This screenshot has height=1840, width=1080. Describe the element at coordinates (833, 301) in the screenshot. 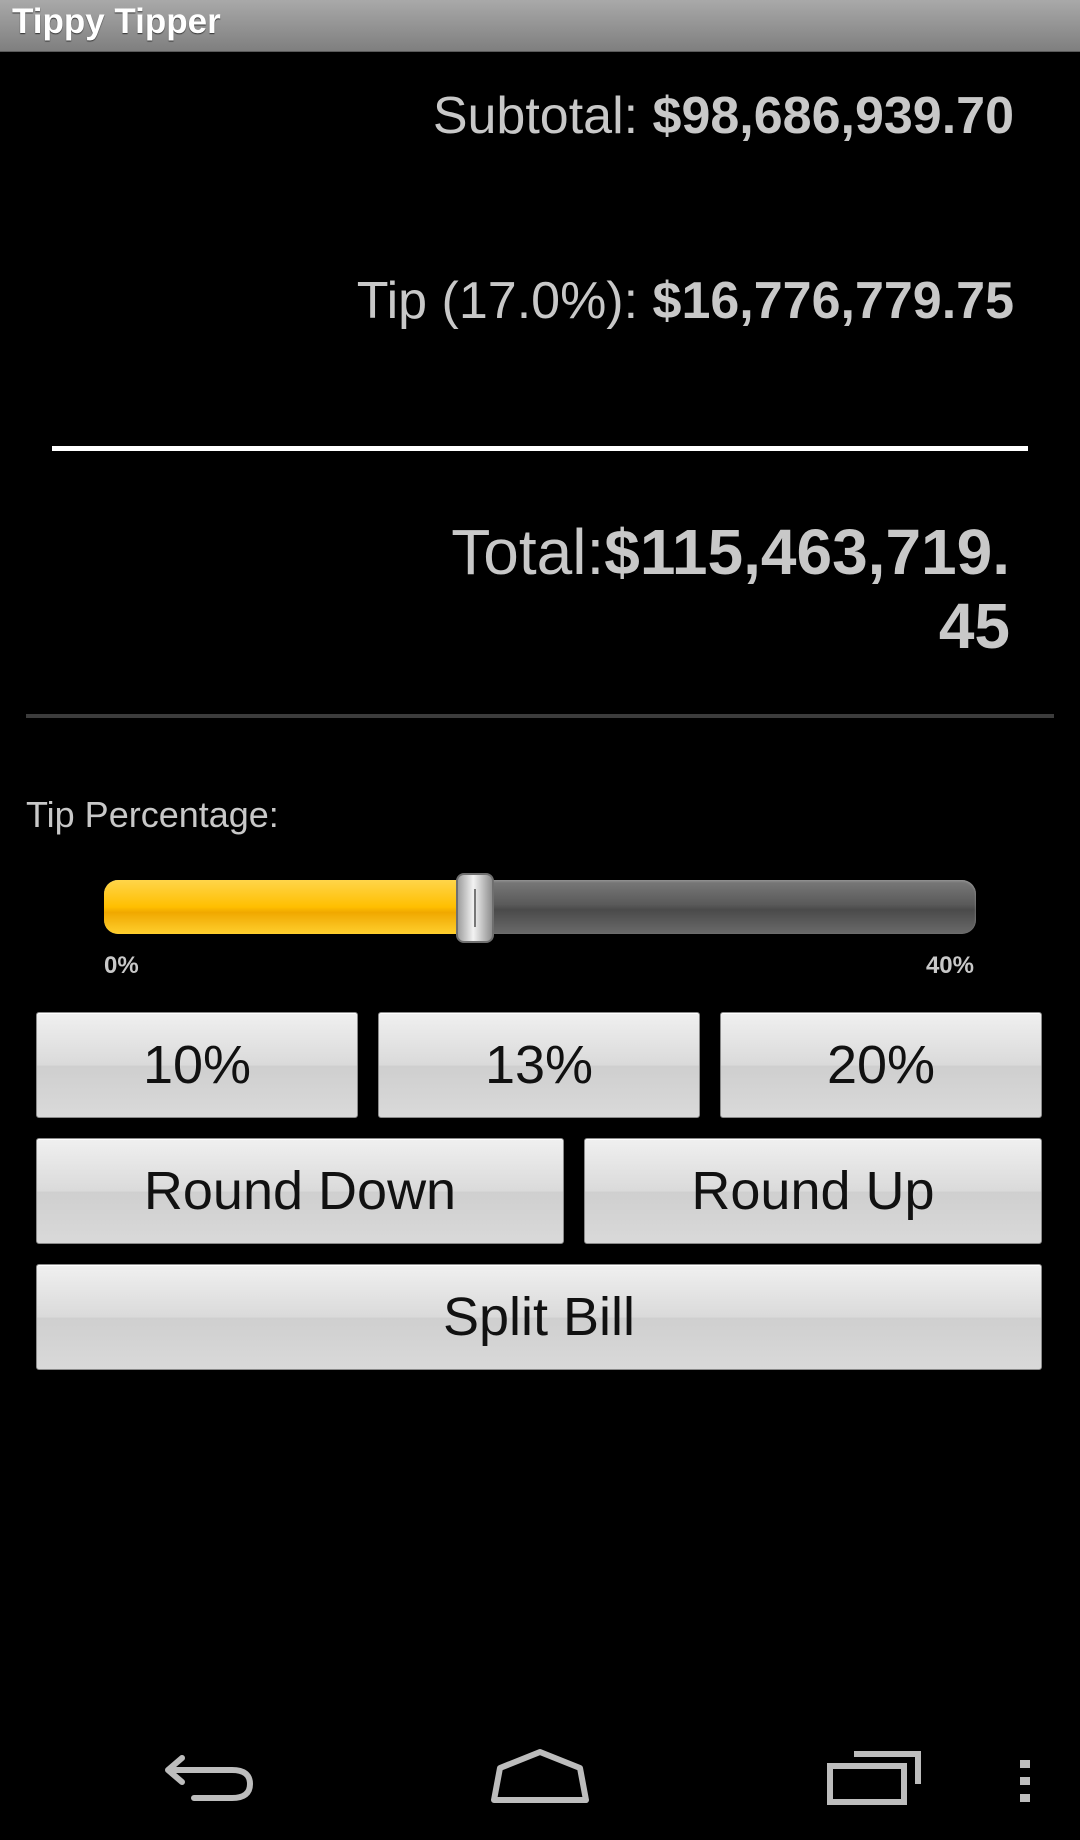

I see `tip-value: $16,776,779.75` at that location.